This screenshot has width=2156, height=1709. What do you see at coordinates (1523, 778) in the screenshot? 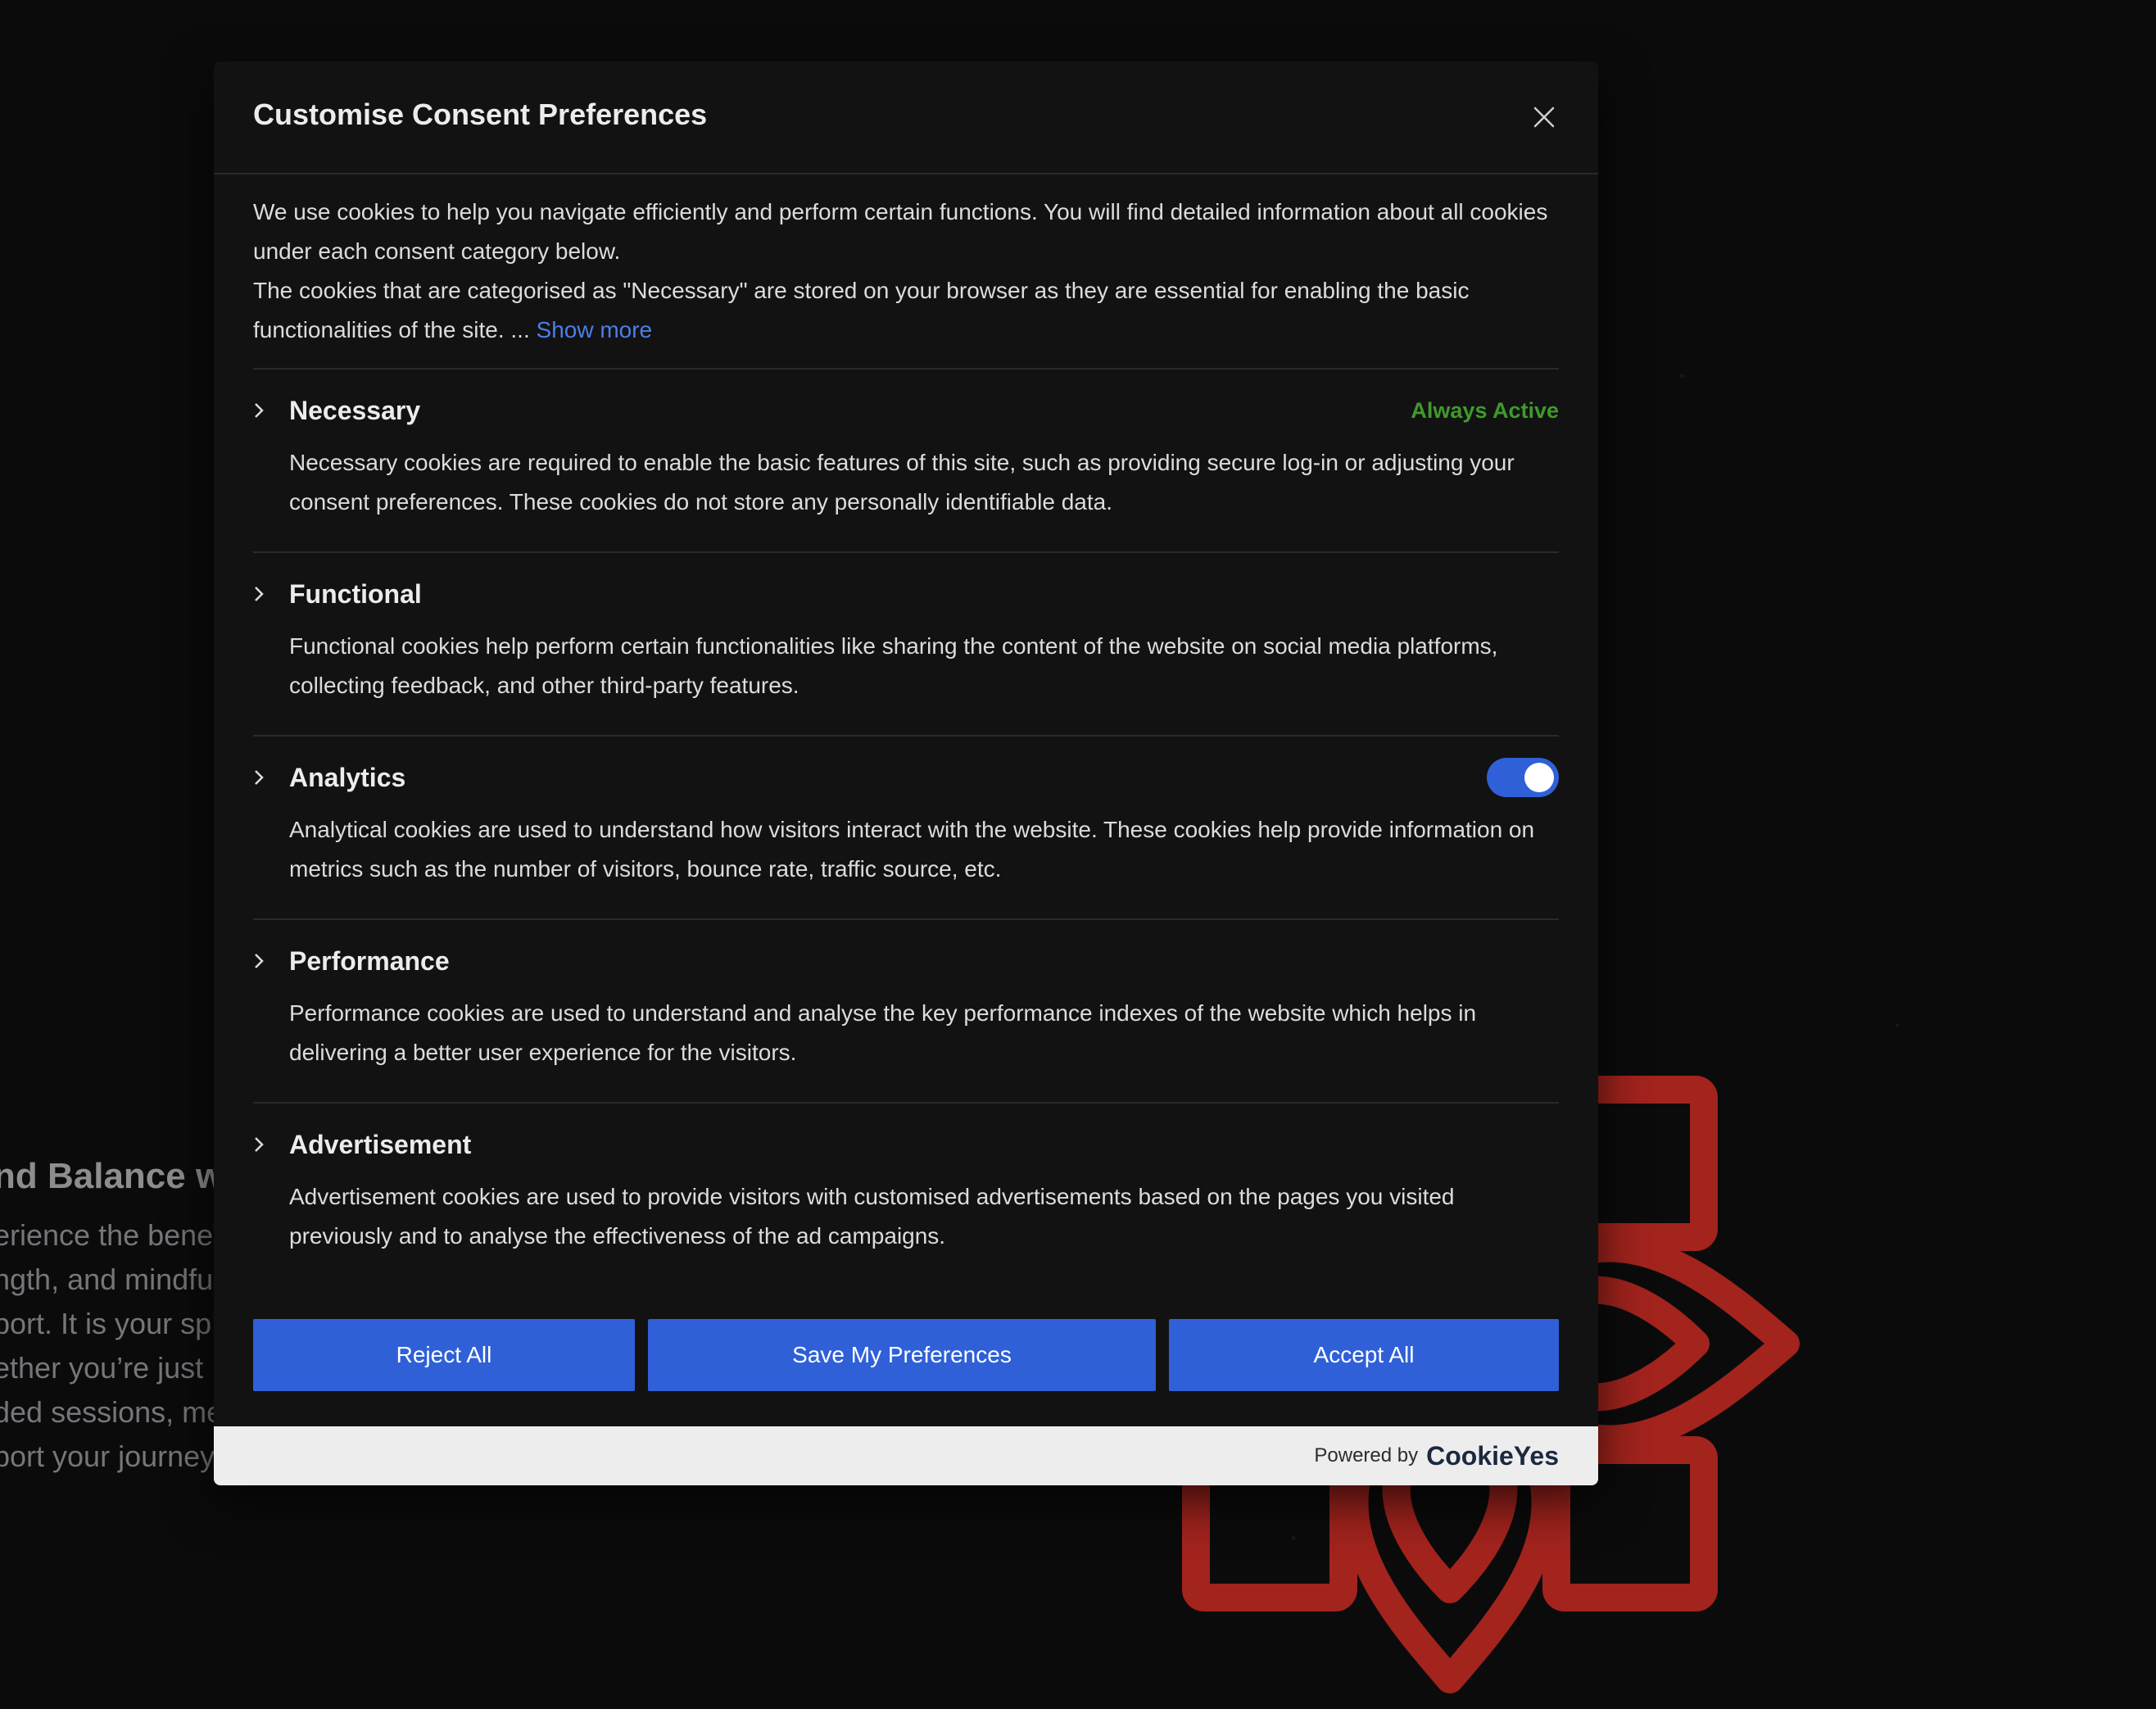
I see `analytics-toggle` at bounding box center [1523, 778].